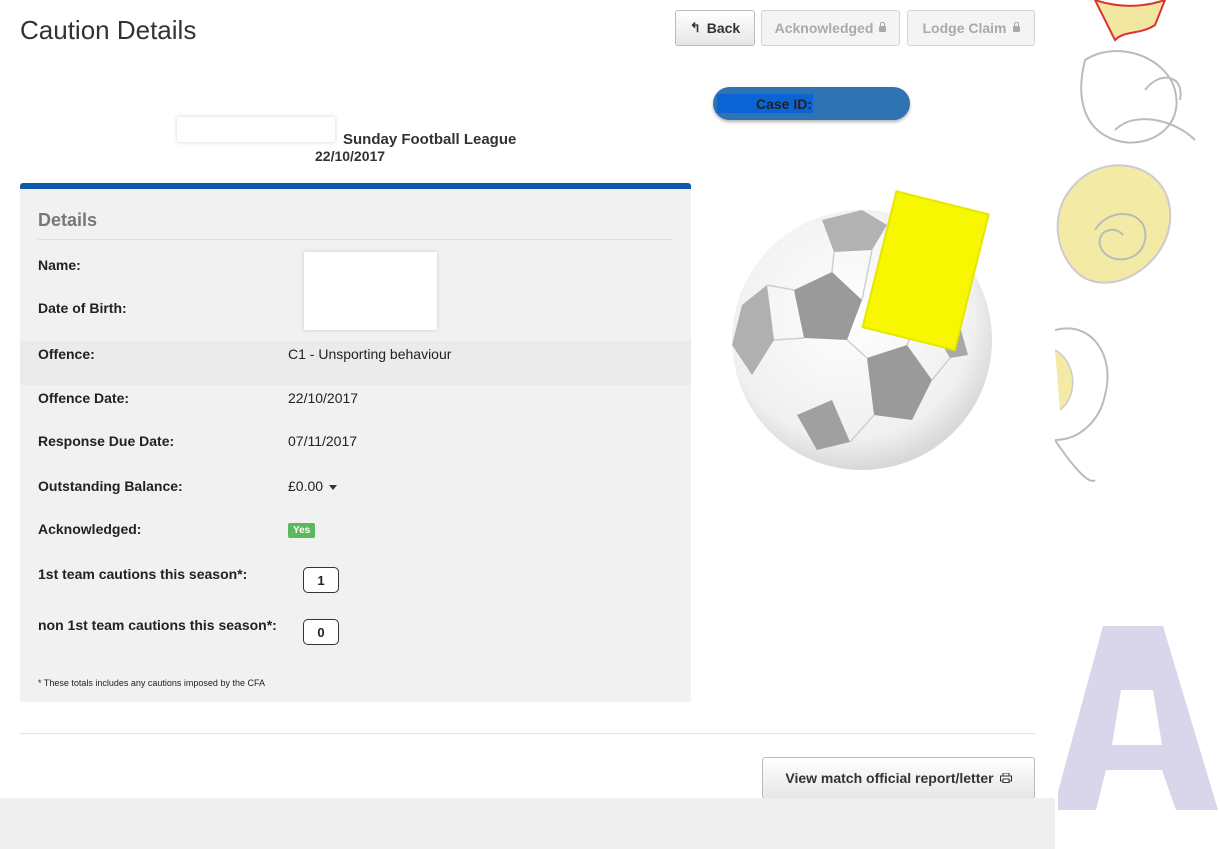 The width and height of the screenshot is (1220, 849). Describe the element at coordinates (321, 580) in the screenshot. I see `first-team-cautions-count: 1` at that location.